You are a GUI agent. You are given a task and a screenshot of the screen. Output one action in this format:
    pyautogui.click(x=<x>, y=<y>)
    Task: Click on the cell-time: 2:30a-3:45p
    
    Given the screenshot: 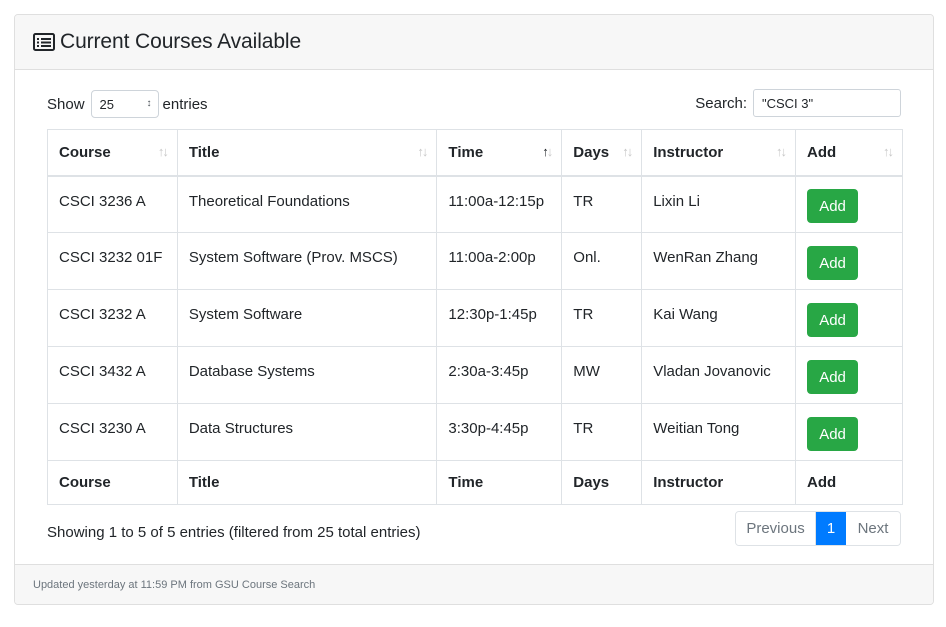 What is the action you would take?
    pyautogui.click(x=499, y=375)
    